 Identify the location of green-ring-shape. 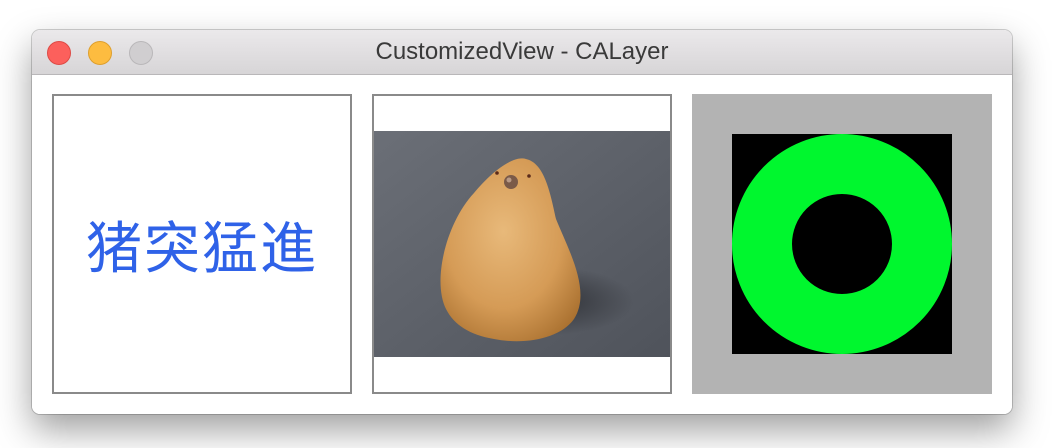
(842, 244).